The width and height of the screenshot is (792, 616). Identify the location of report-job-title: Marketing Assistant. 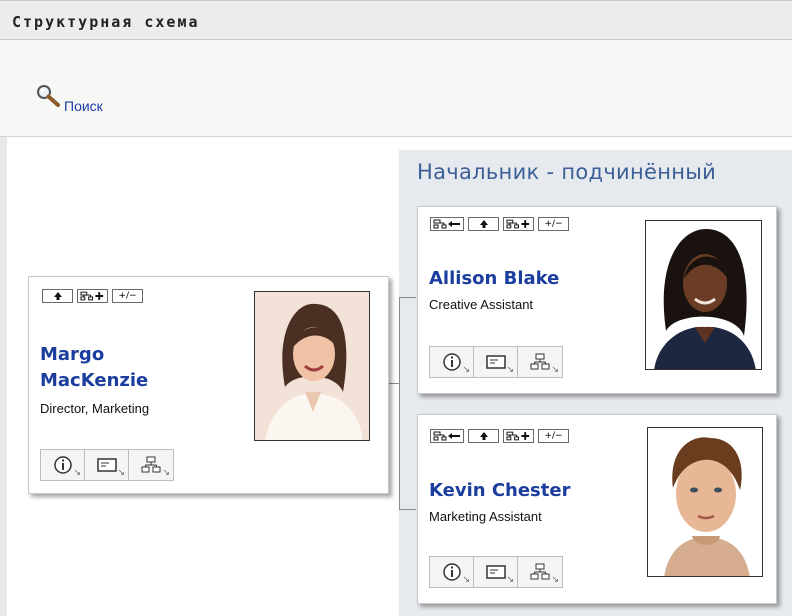
(485, 516).